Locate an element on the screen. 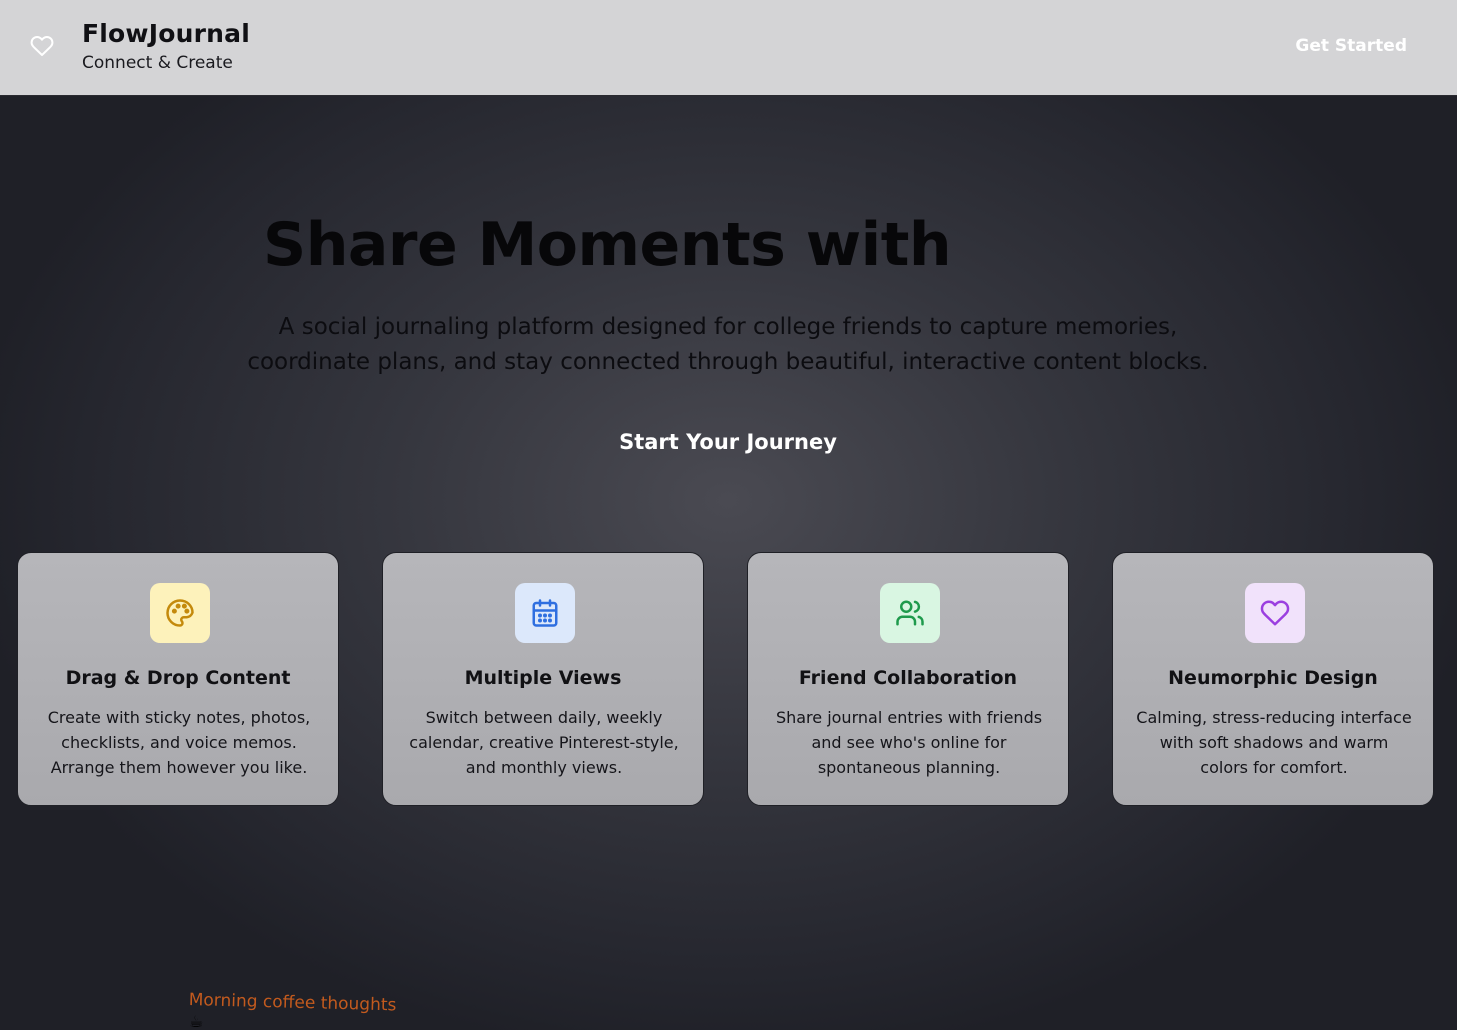 This screenshot has height=1030, width=1457. preview-note-text: Morning coffee thoughts is located at coordinates (292, 1003).